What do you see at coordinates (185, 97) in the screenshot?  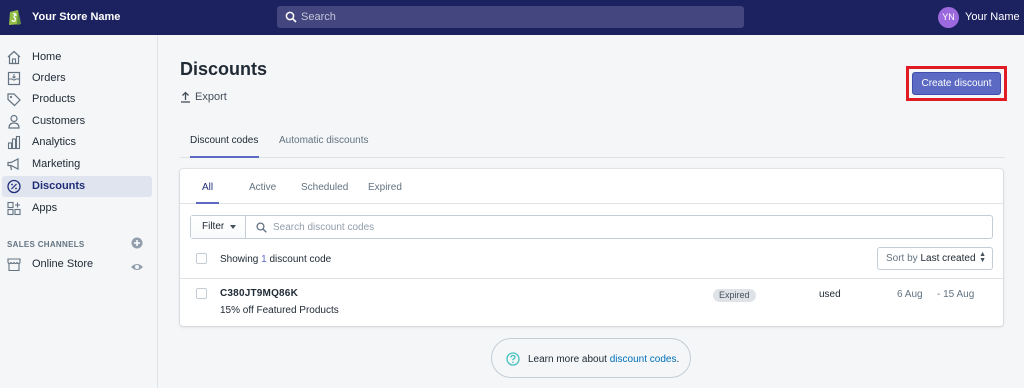 I see `export-icon` at bounding box center [185, 97].